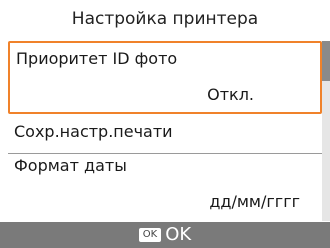 This screenshot has height=248, width=330. I want to click on menu-item-save-print-settings: Сохр.настр.печати, so click(165, 135).